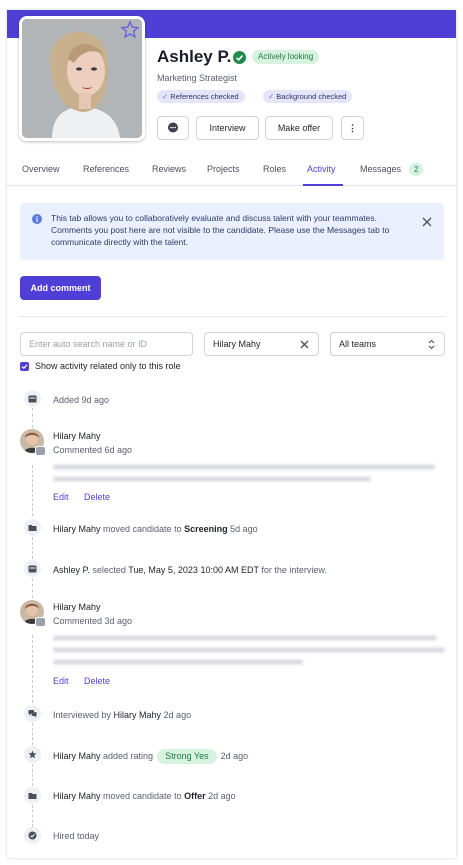 This screenshot has height=865, width=463. I want to click on star-icon, so click(32, 754).